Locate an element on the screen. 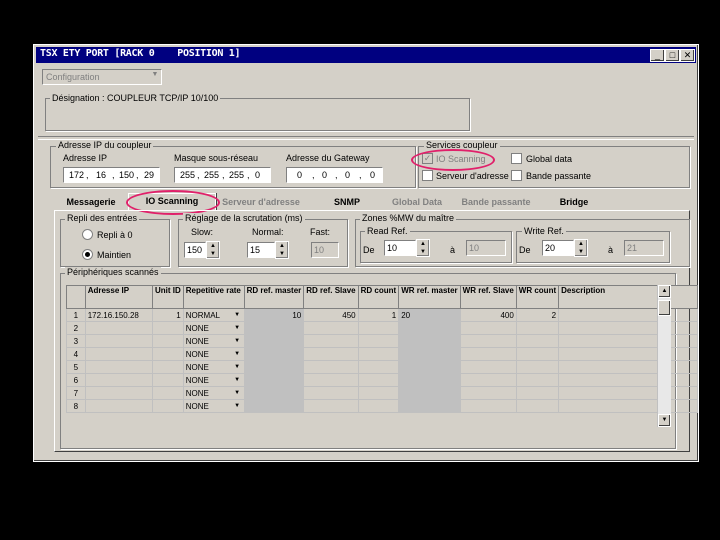  normal-spinner: ▲ ▼ is located at coordinates (282, 250).